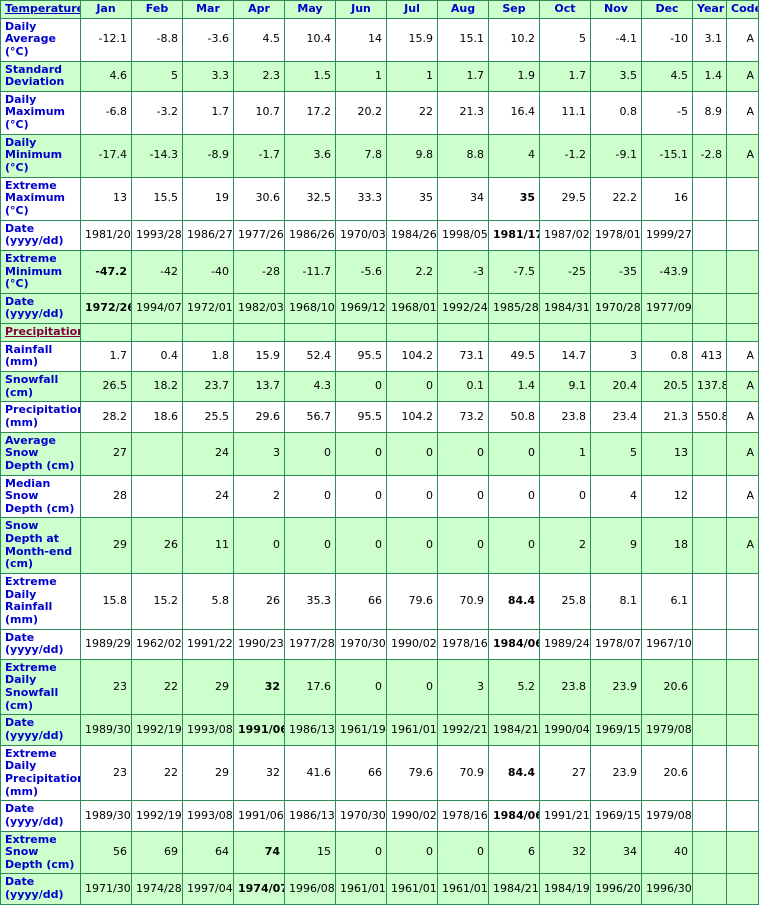  What do you see at coordinates (667, 198) in the screenshot?
I see `data-cell: 16` at bounding box center [667, 198].